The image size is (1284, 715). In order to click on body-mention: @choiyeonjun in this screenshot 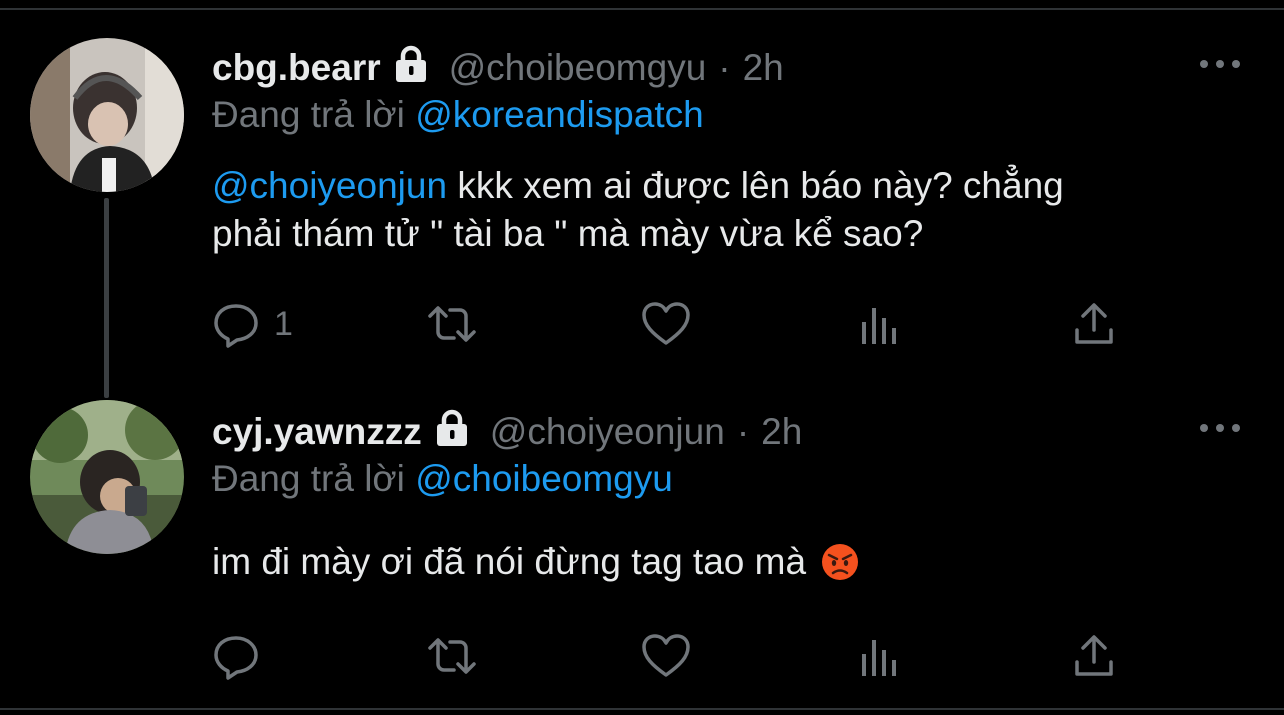, I will do `click(329, 185)`.